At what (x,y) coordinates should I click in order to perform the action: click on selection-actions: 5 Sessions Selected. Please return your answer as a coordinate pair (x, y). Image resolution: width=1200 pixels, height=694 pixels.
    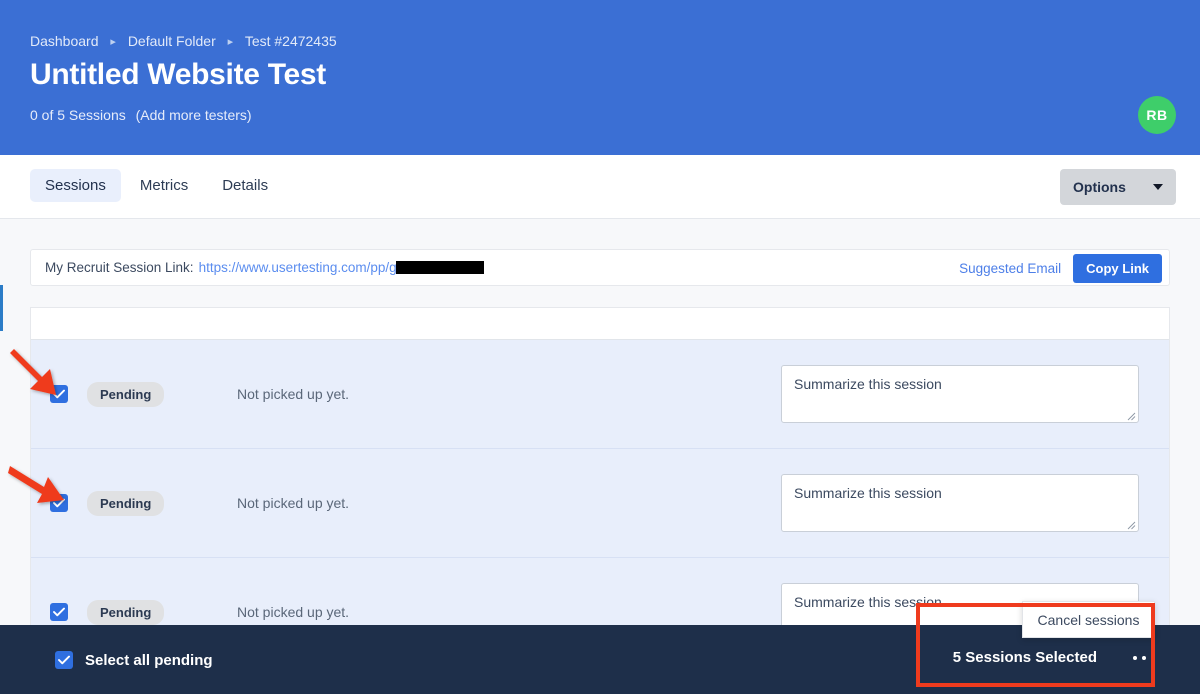
    Looking at the image, I should click on (1054, 657).